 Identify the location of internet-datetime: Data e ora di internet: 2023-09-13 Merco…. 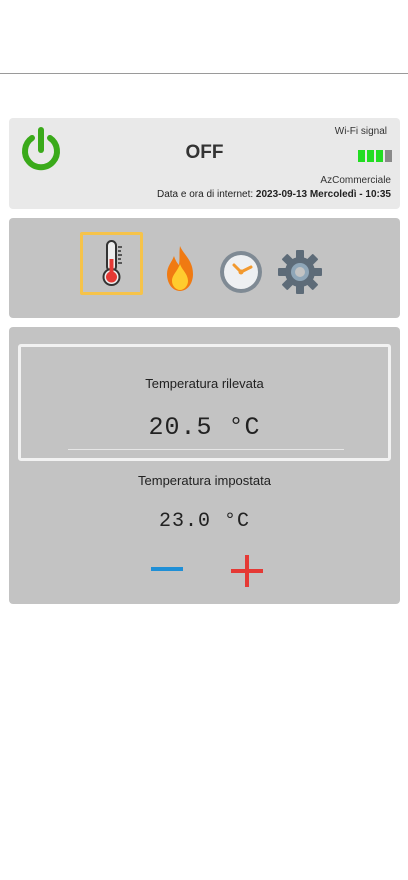
(274, 194).